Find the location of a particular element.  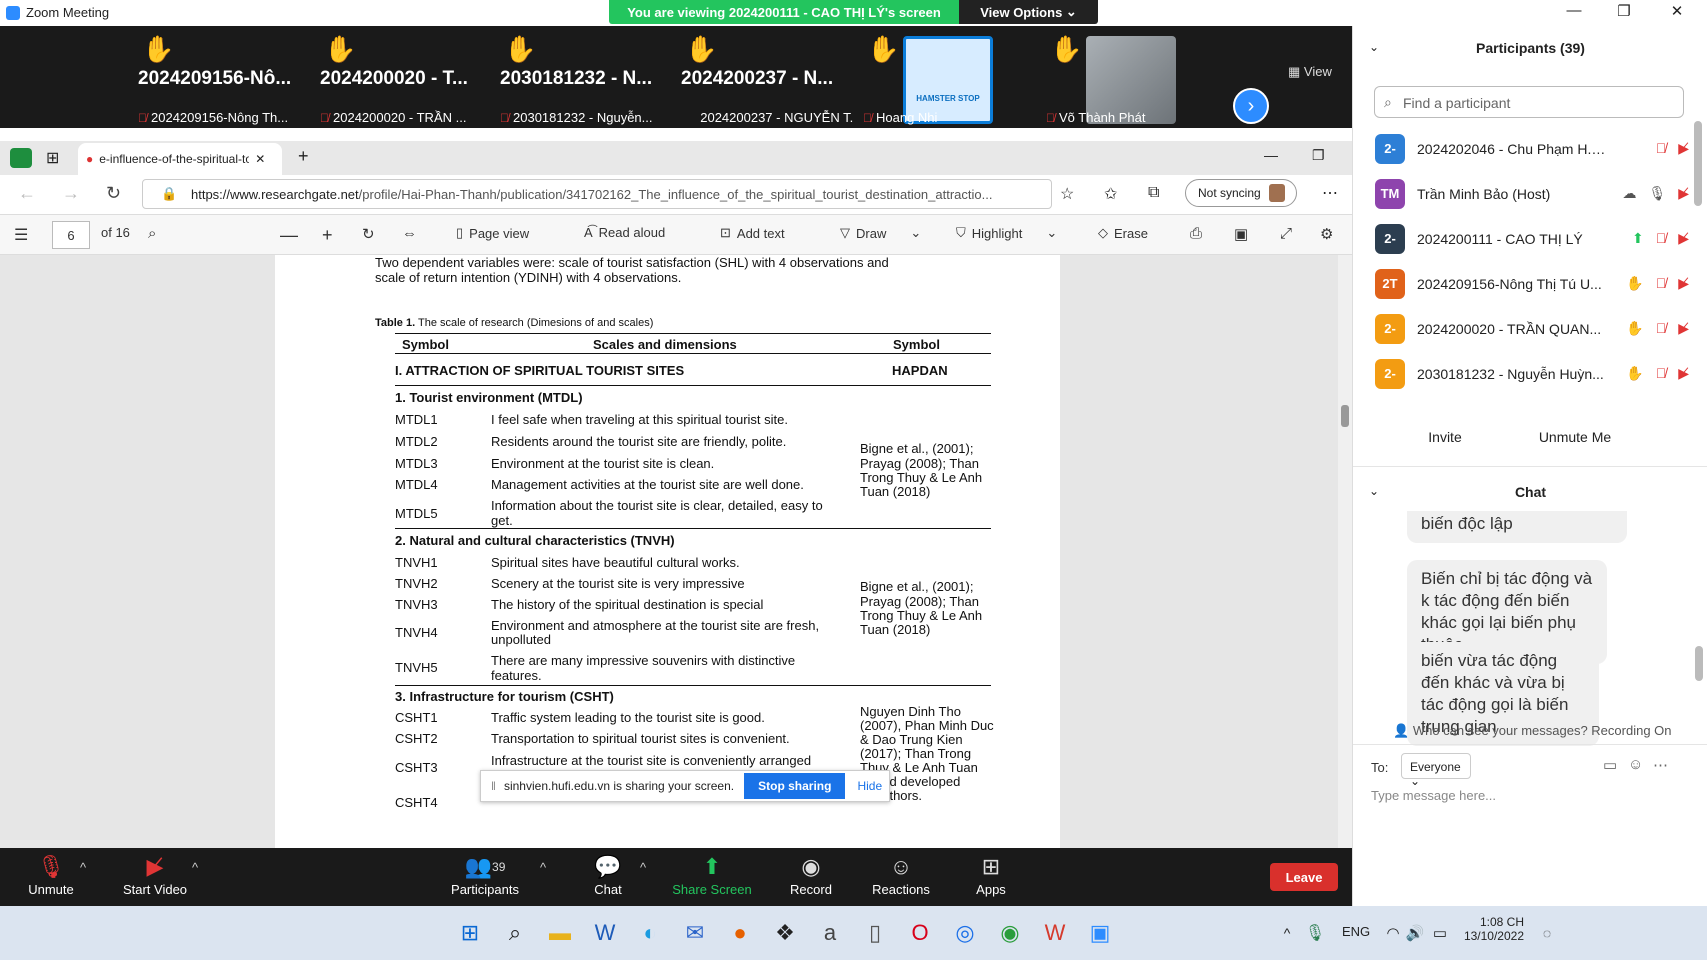

windows-start-icon: ⊞ is located at coordinates (470, 933).